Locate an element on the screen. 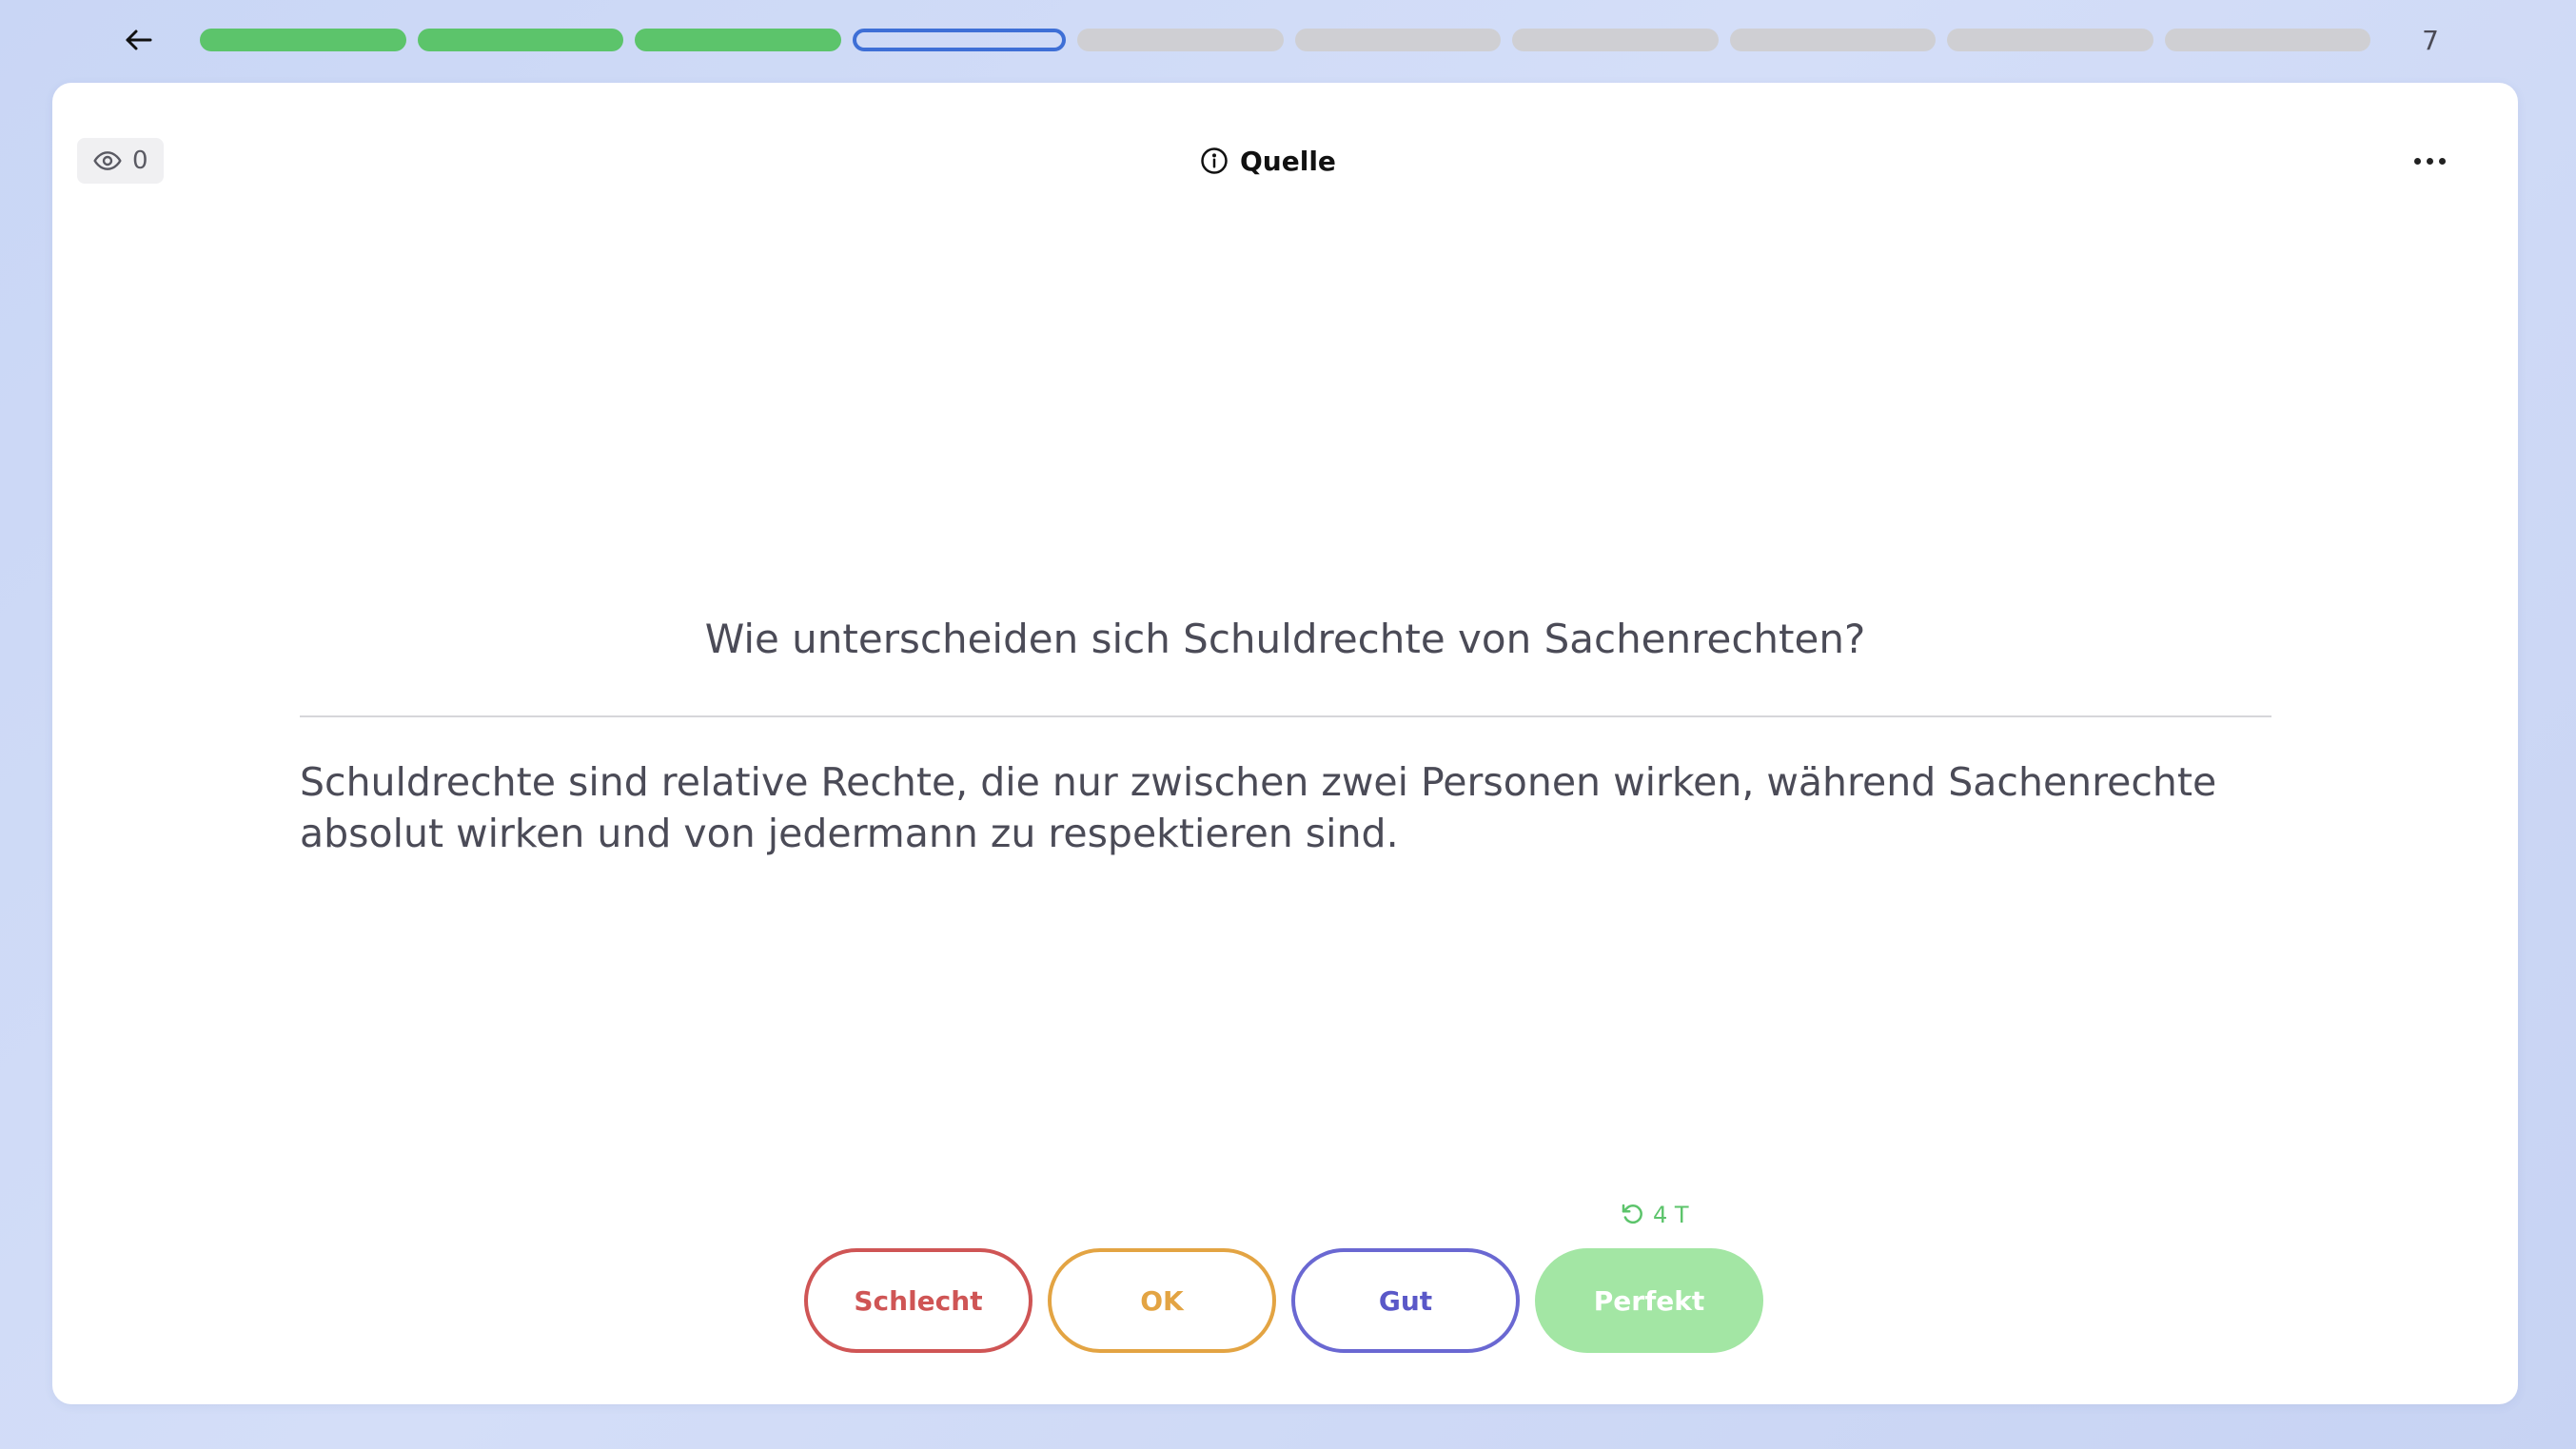 This screenshot has height=1449, width=2576. arrow-left-icon is located at coordinates (139, 39).